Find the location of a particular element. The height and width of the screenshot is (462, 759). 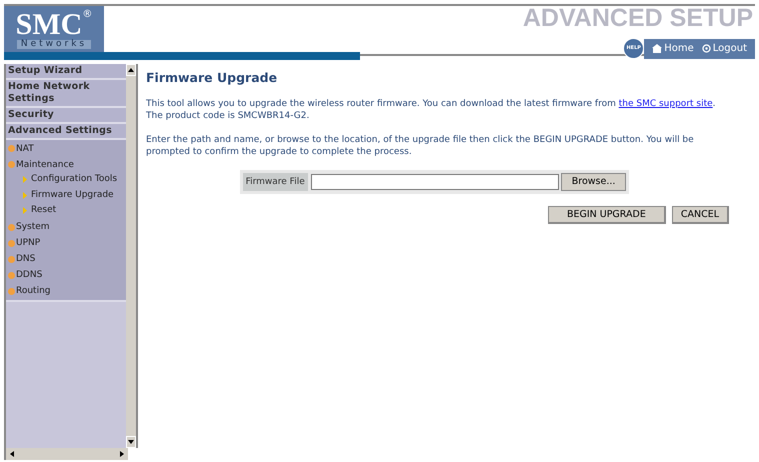

file-path-field is located at coordinates (434, 182).